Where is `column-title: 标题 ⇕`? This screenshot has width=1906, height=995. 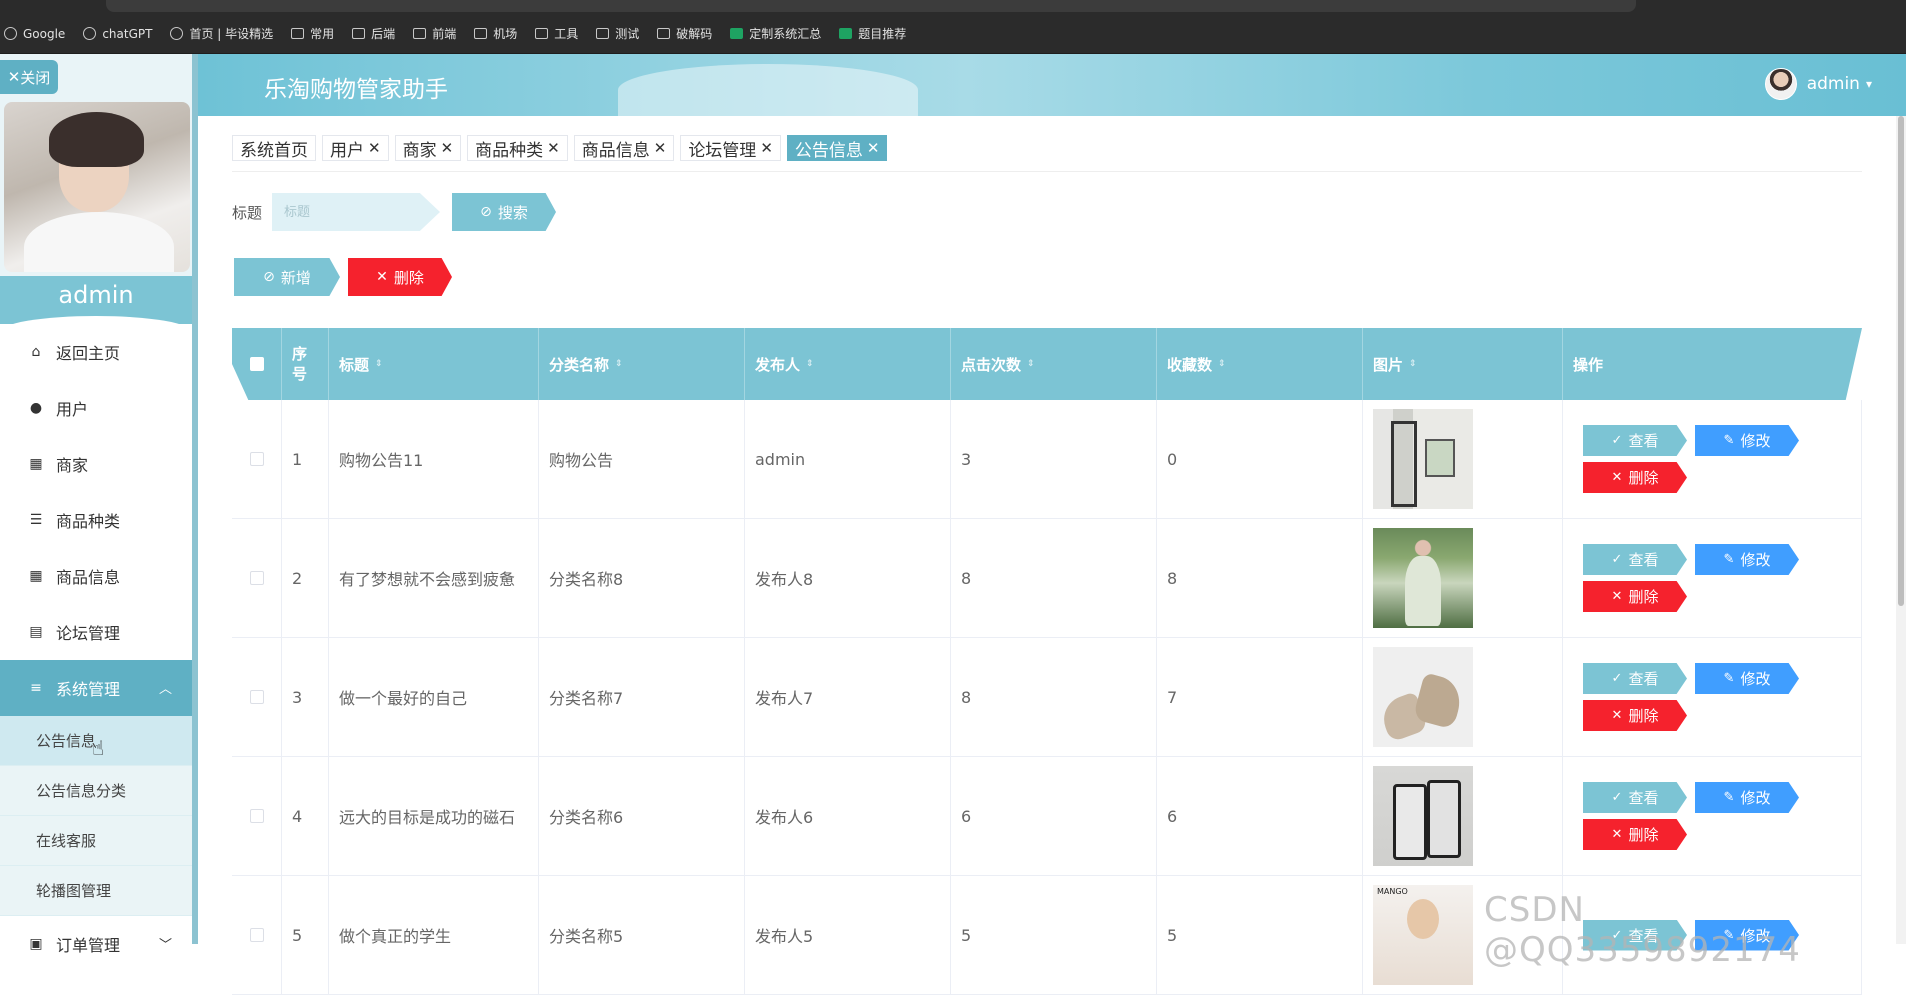
column-title: 标题 ⇕ is located at coordinates (434, 364).